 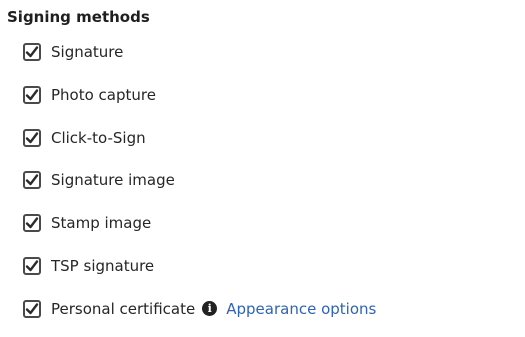 What do you see at coordinates (199, 223) in the screenshot?
I see `option-stamp-image: Stamp image` at bounding box center [199, 223].